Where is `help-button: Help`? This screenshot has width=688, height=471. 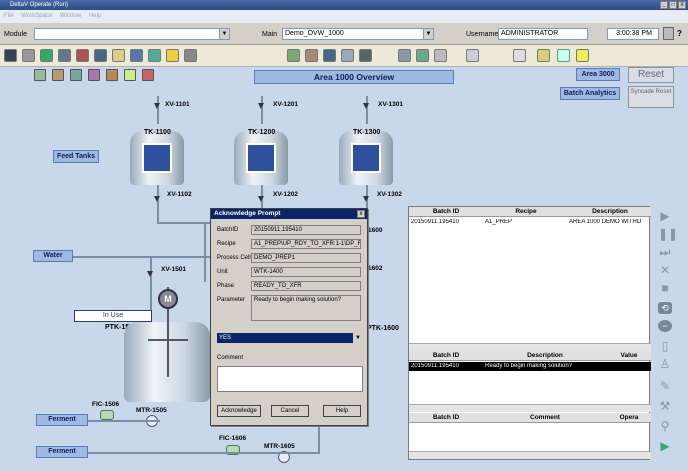 help-button: Help is located at coordinates (342, 411).